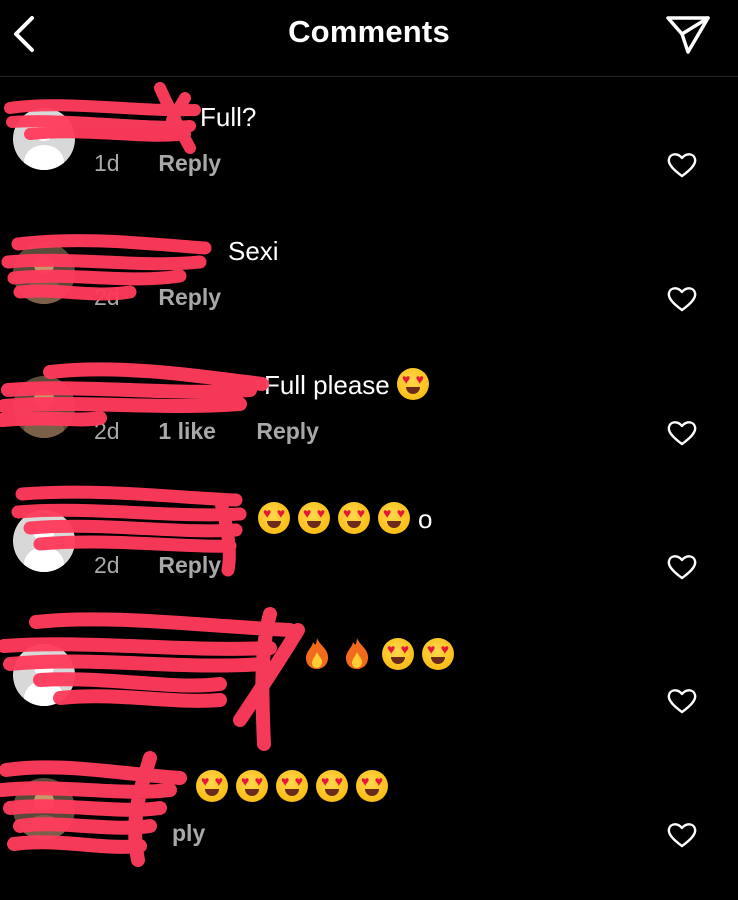 This screenshot has width=738, height=900. Describe the element at coordinates (369, 31) in the screenshot. I see `page-title: Comments` at that location.